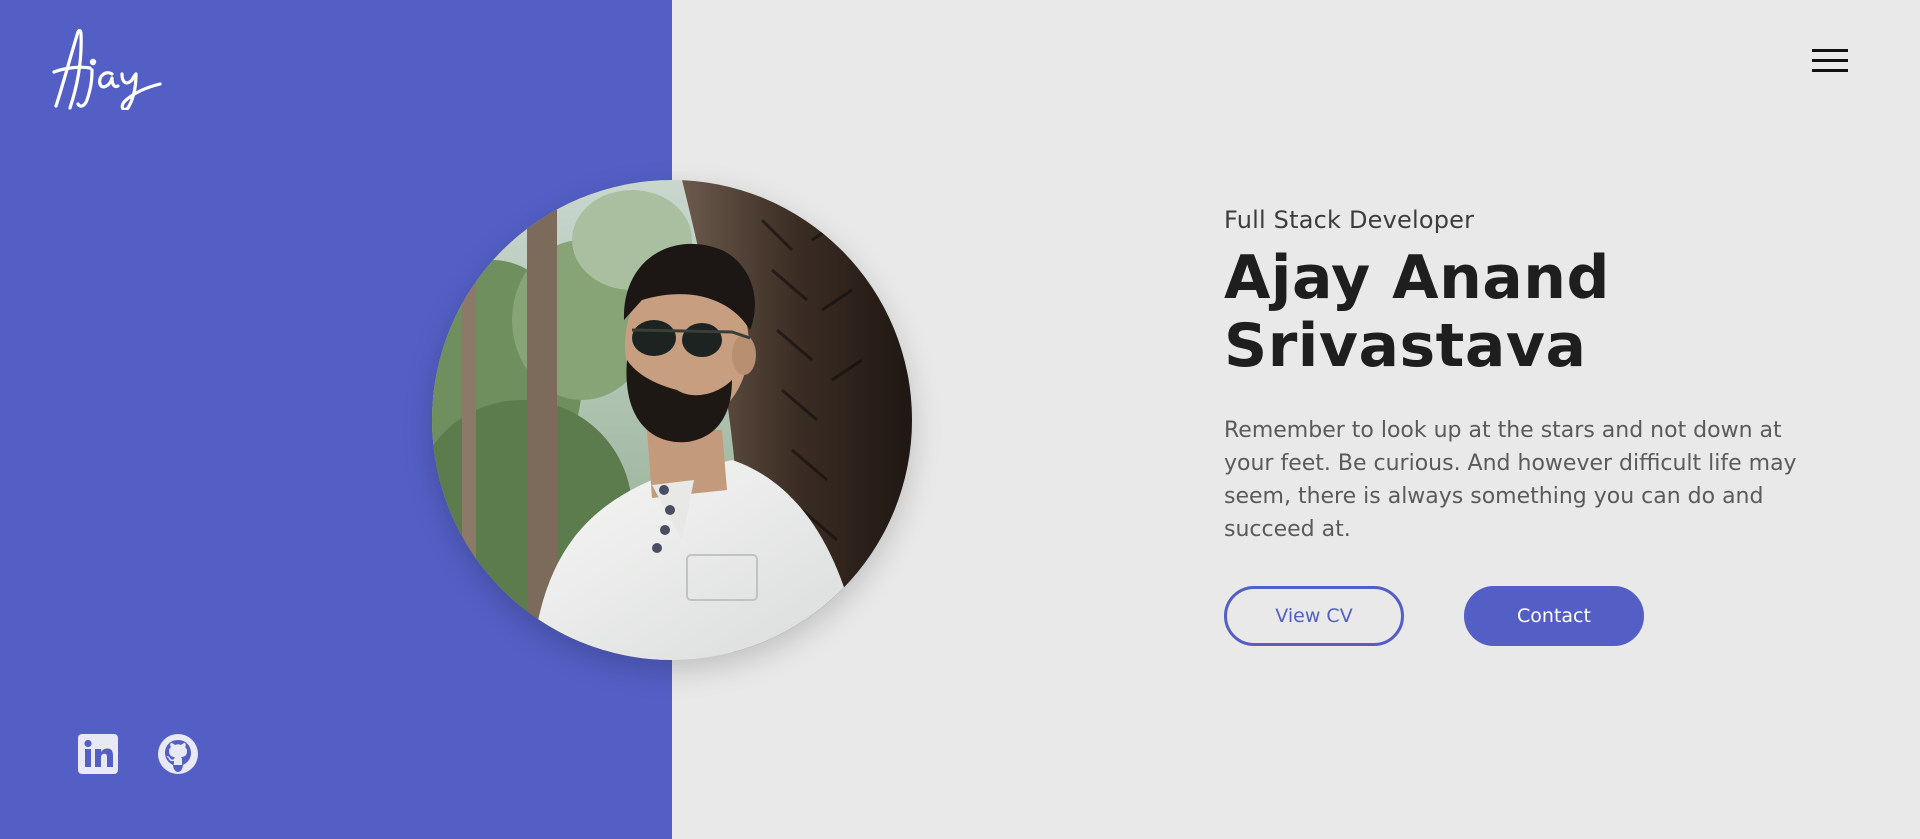  What do you see at coordinates (1554, 616) in the screenshot?
I see `contact-button: Contact` at bounding box center [1554, 616].